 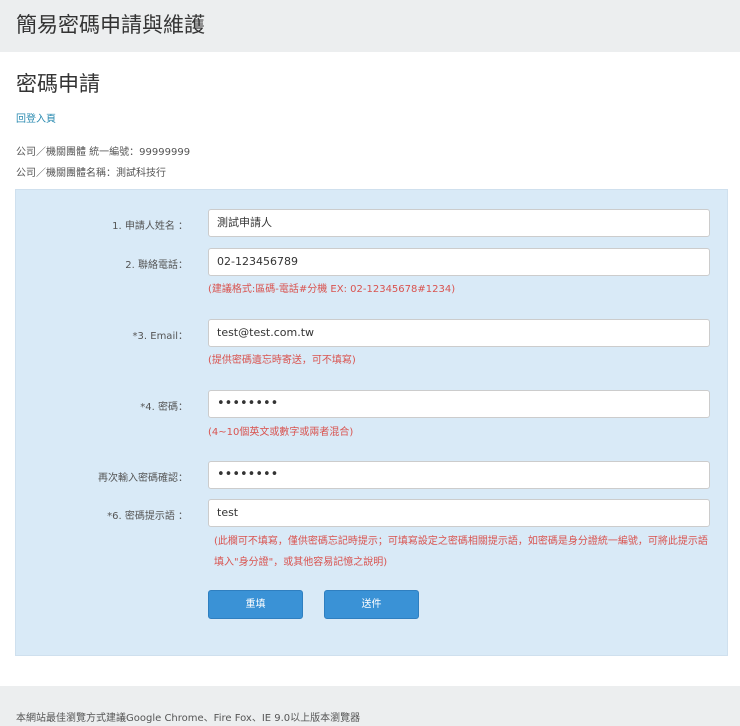 I want to click on company-id: 公司／機關團體 統一編號：99999999, so click(x=103, y=152).